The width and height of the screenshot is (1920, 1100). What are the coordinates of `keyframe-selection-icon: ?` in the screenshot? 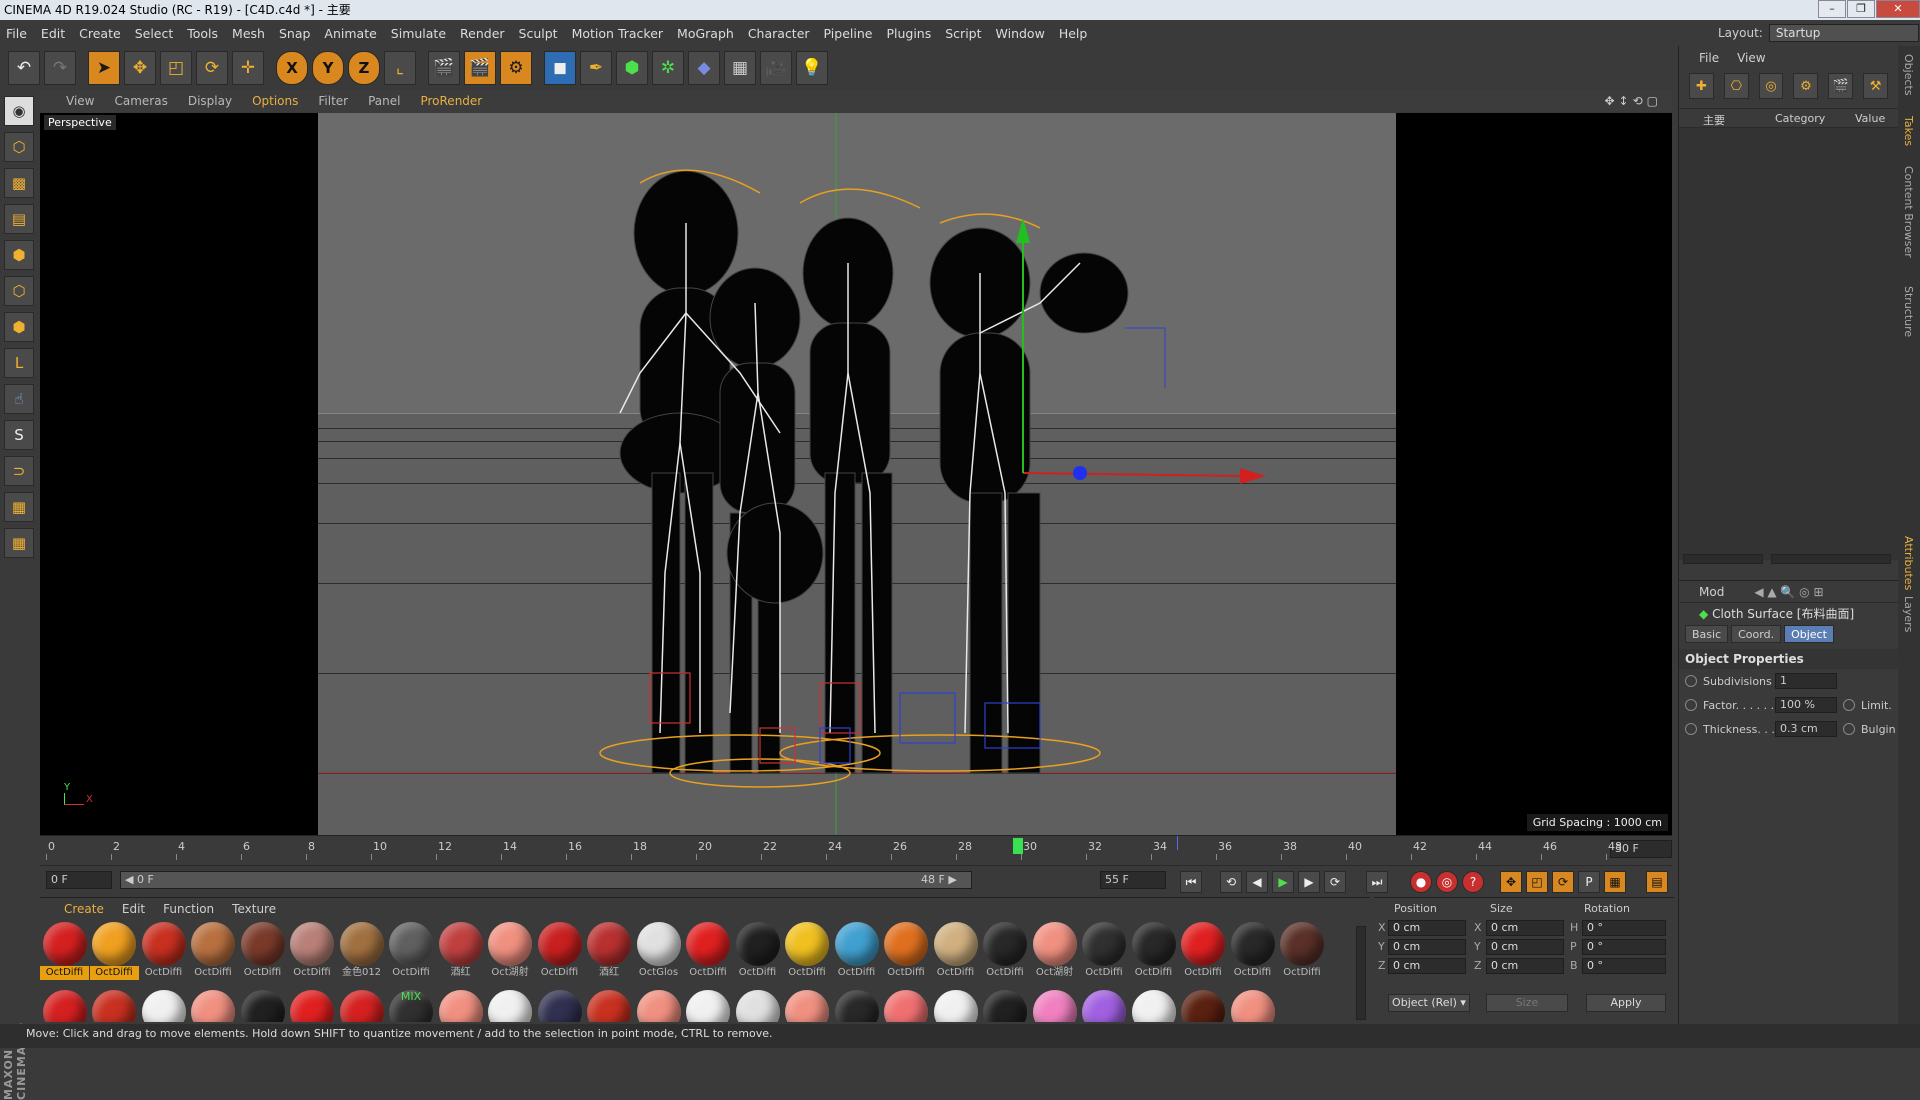 It's located at (1473, 882).